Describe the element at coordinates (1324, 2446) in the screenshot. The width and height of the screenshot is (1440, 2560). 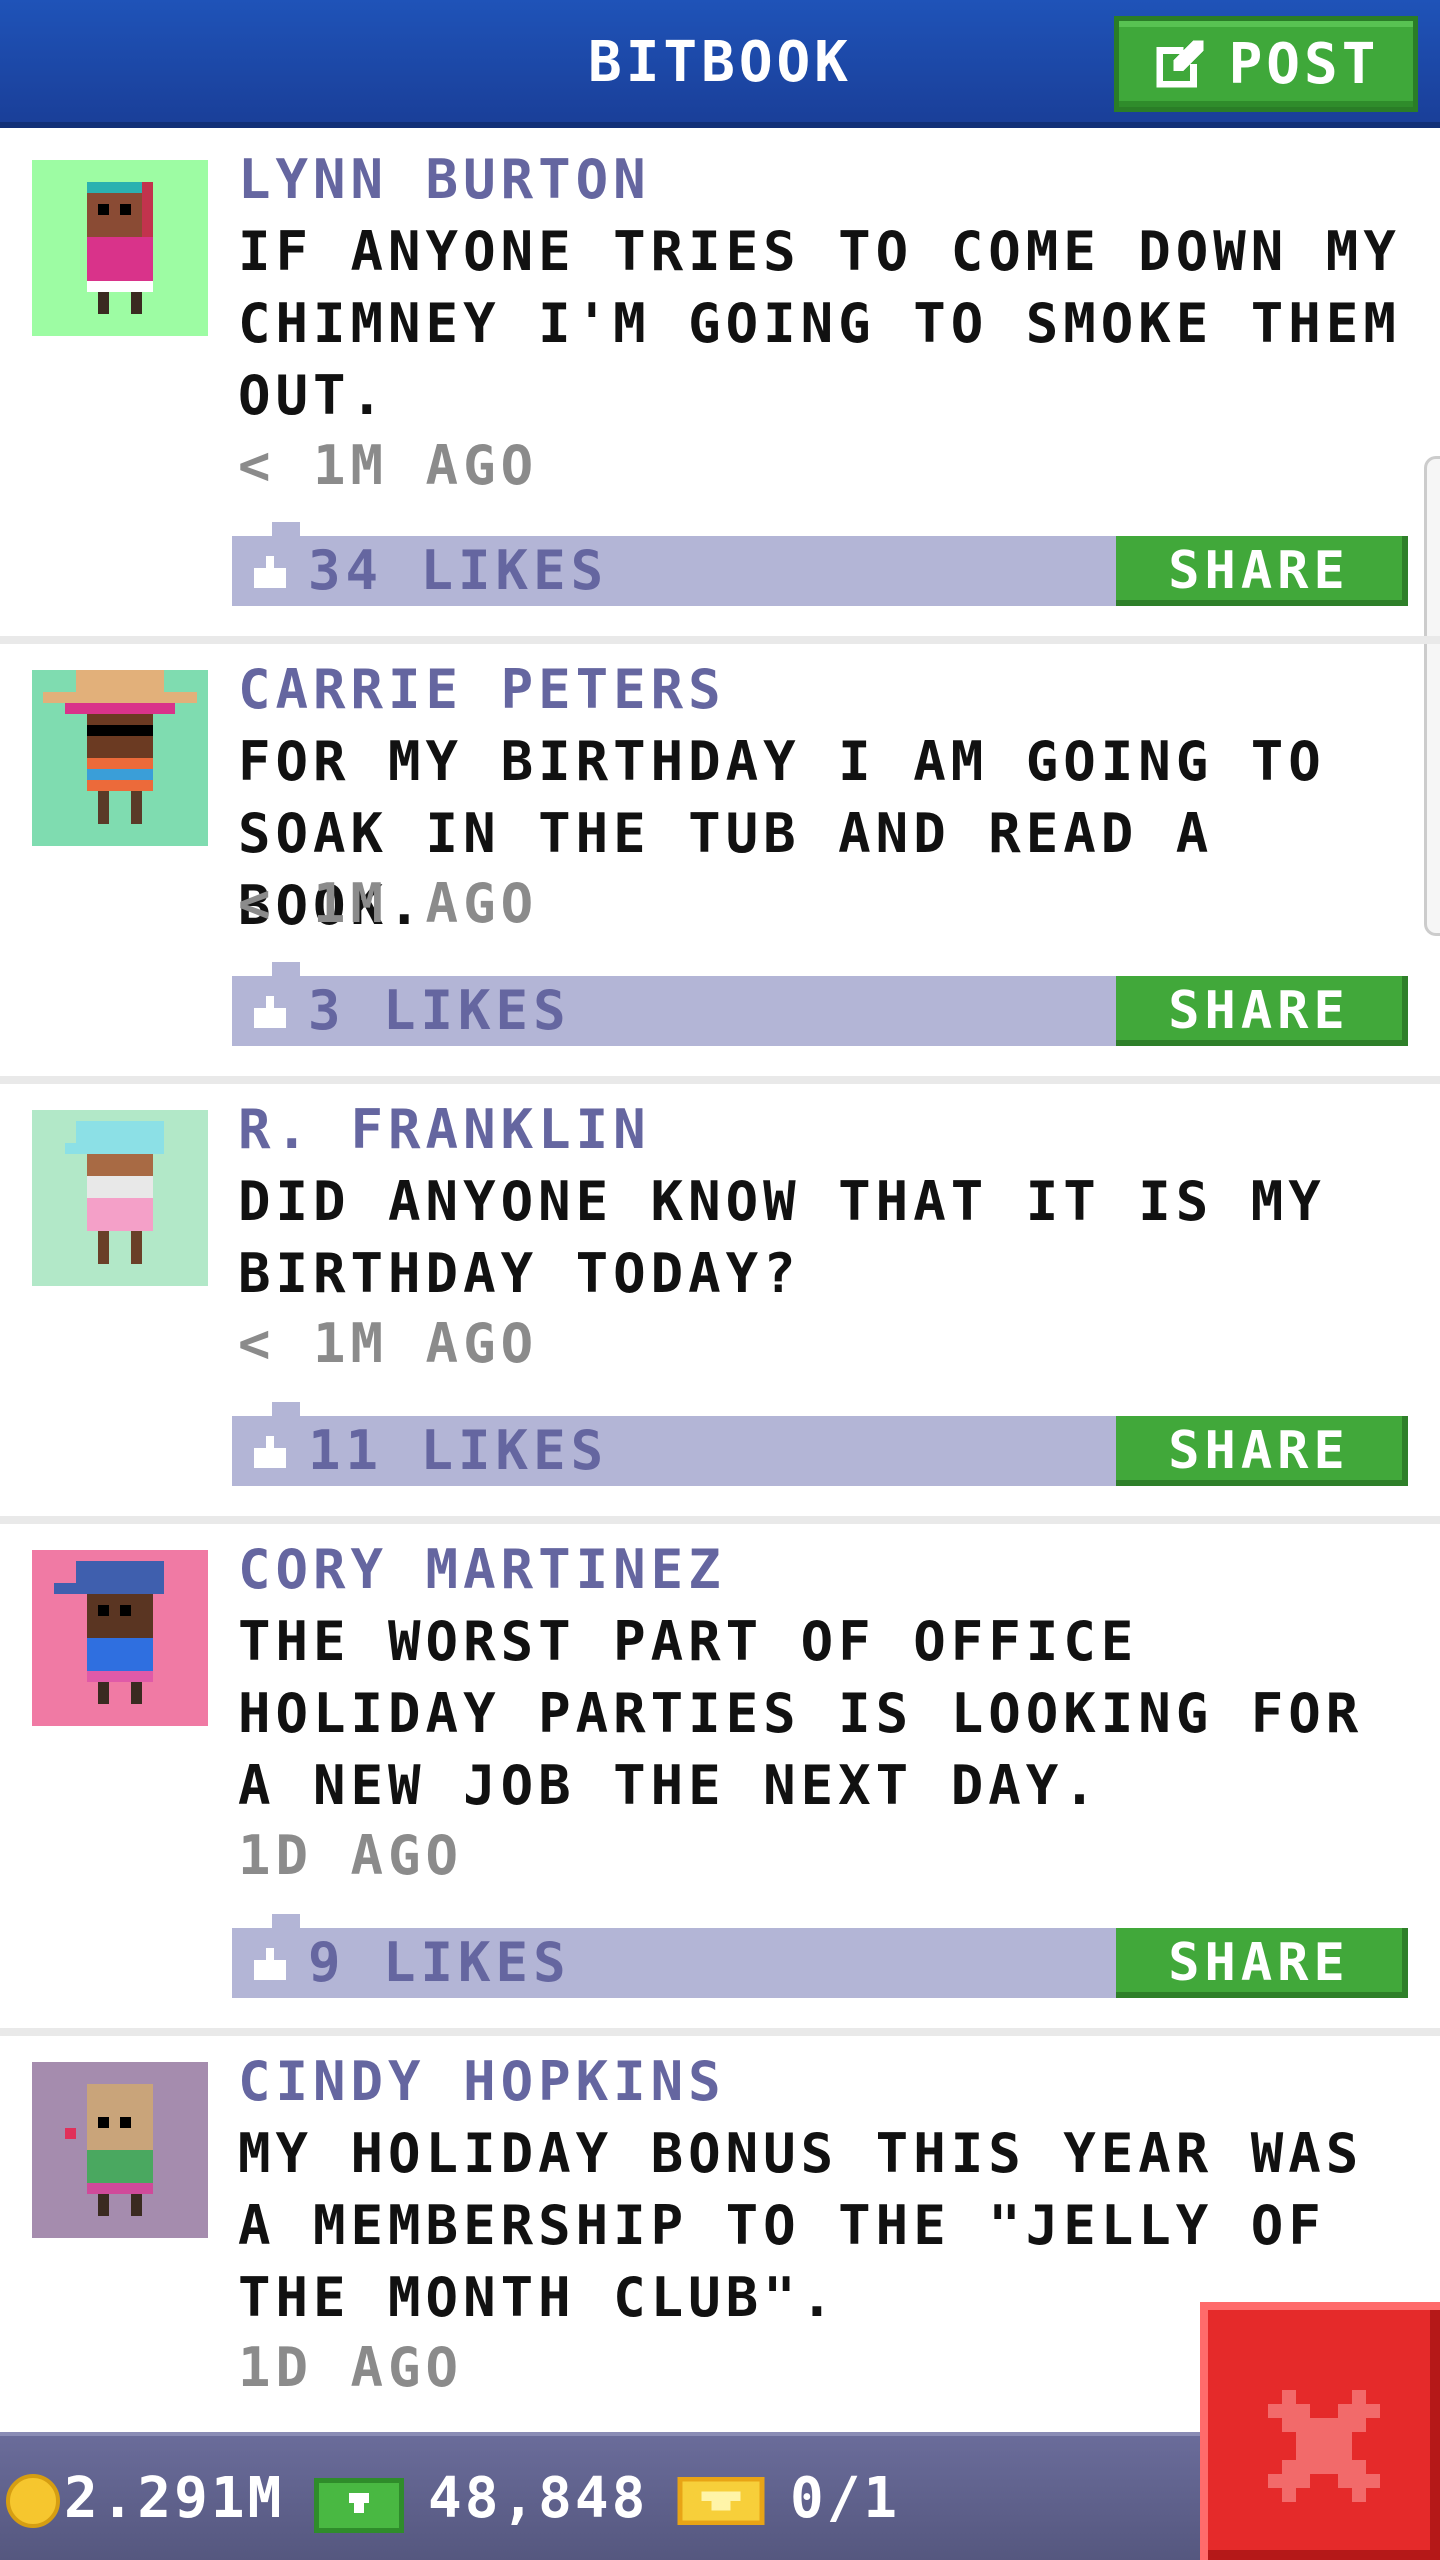
I see `close-icon` at that location.